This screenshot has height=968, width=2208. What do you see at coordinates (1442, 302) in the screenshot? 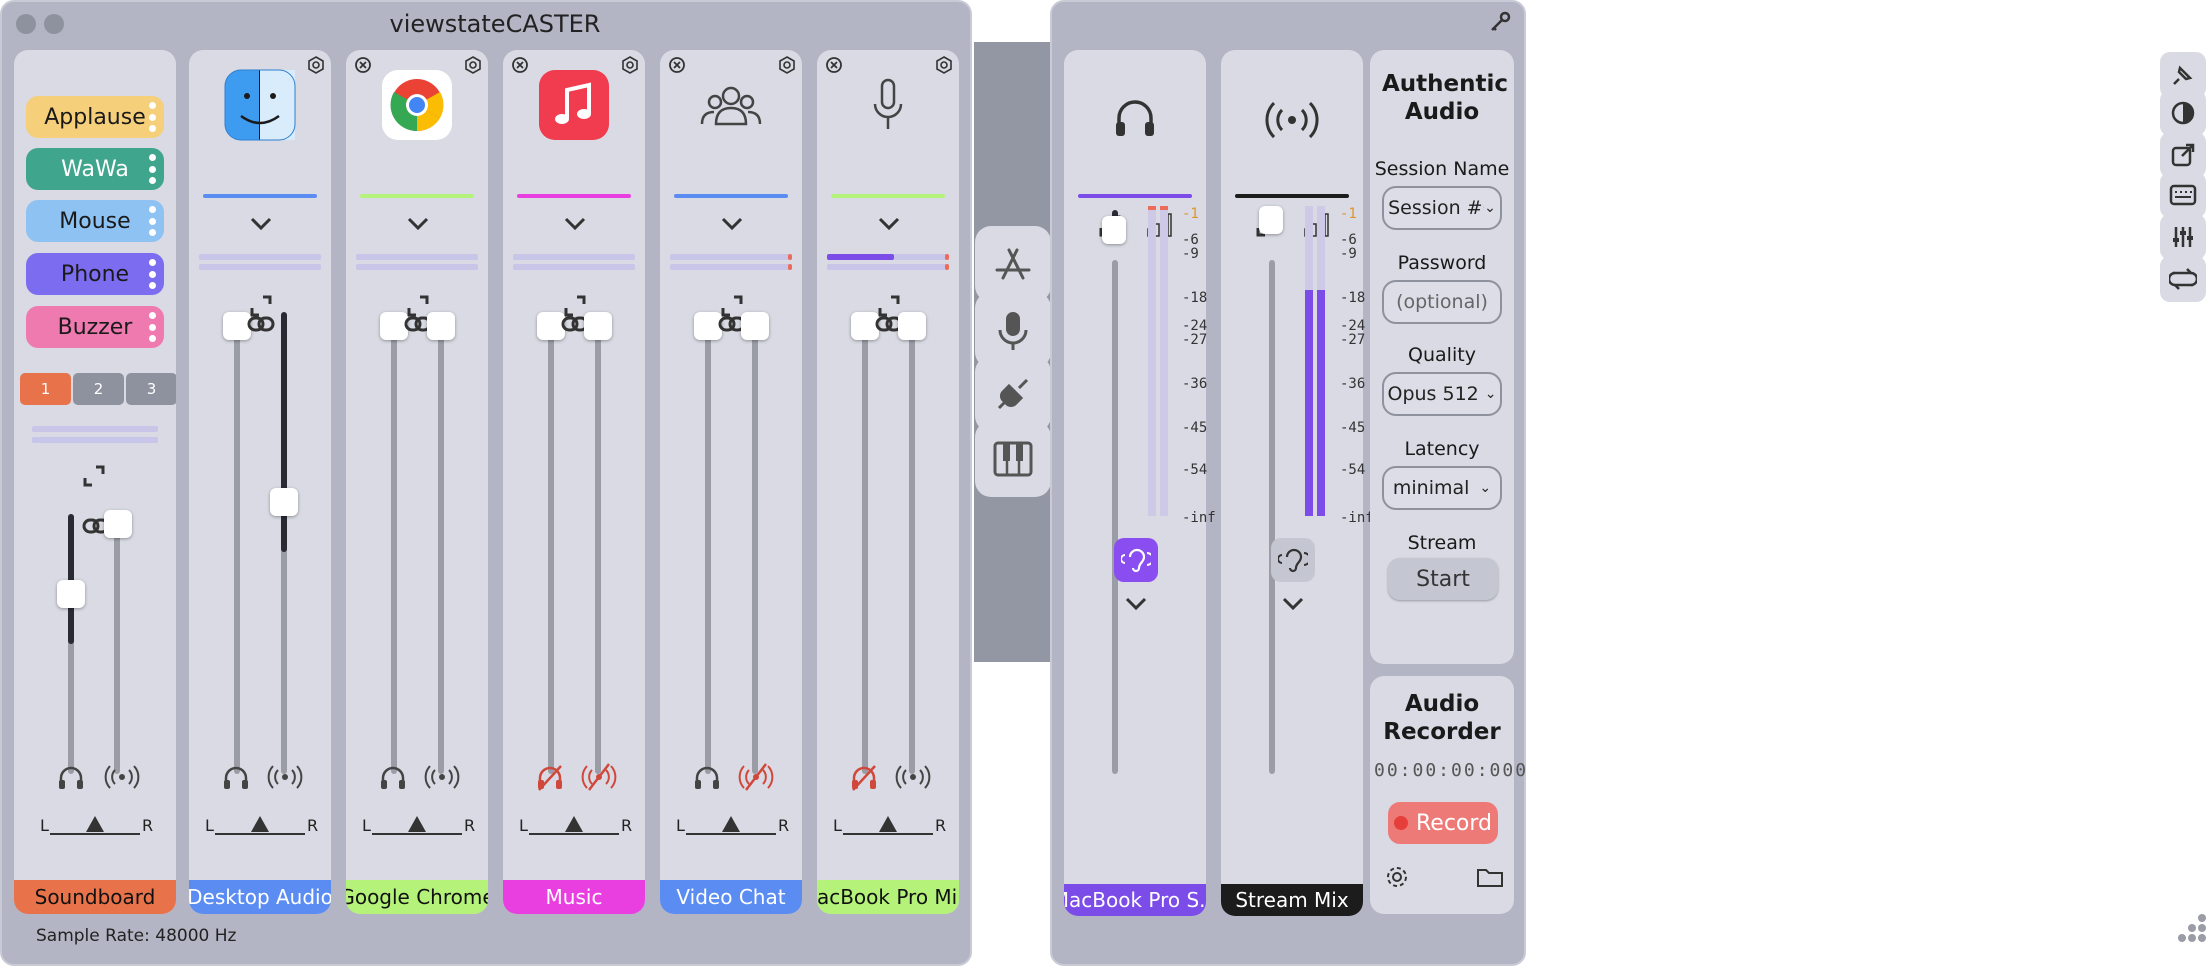
I see `password-field: (optional)` at bounding box center [1442, 302].